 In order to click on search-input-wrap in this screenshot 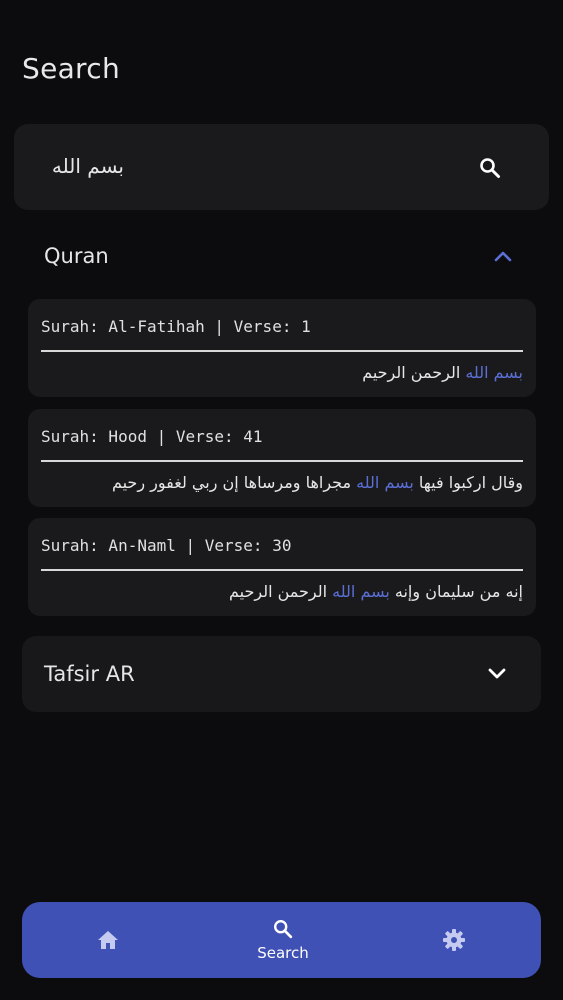, I will do `click(79, 166)`.